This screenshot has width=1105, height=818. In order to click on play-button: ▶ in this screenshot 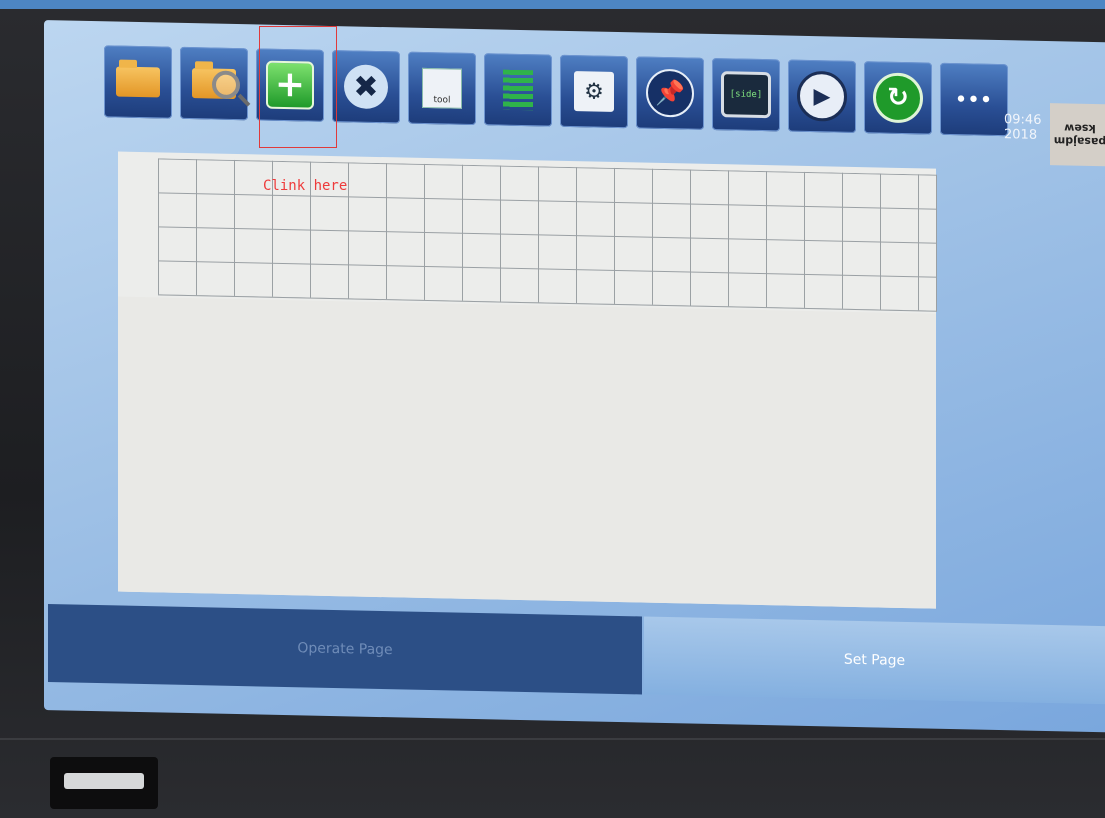, I will do `click(822, 96)`.